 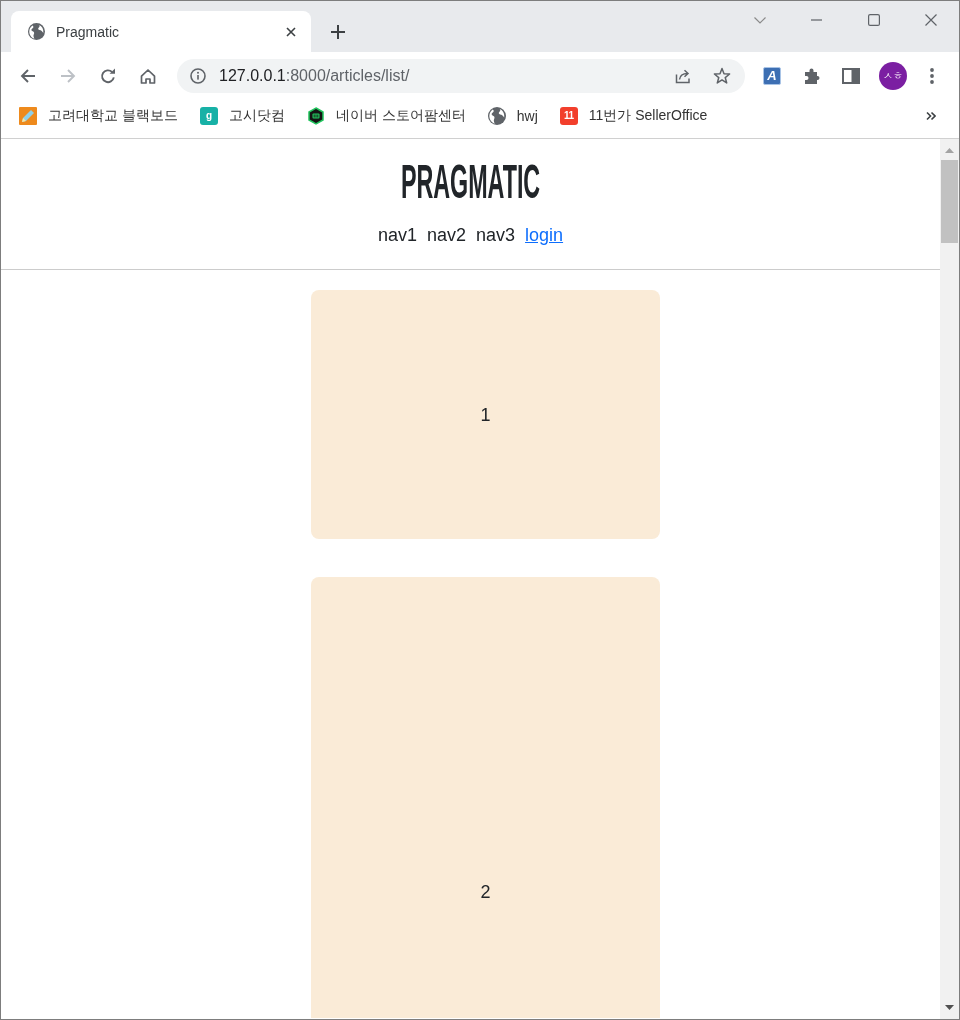 I want to click on side-panel-icon, so click(x=851, y=76).